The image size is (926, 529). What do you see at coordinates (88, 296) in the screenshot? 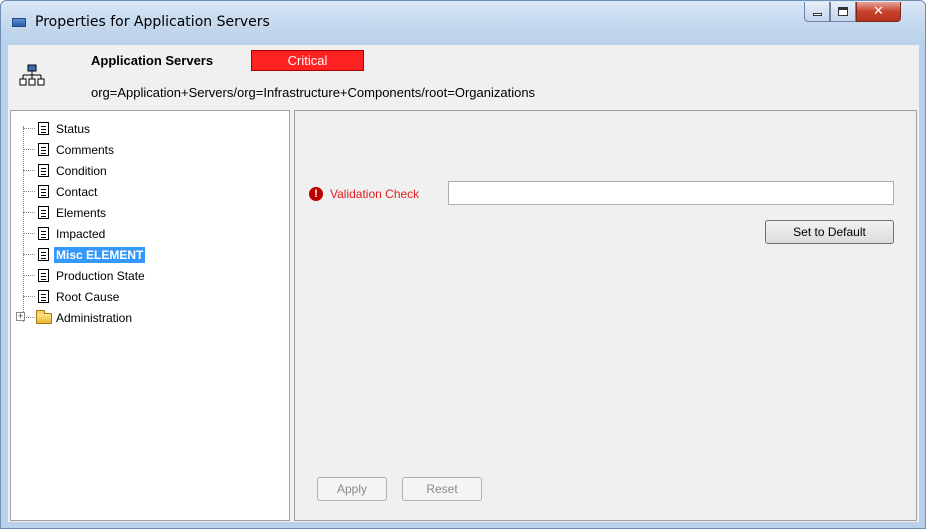
I see `tree-item-label: Root Cause` at bounding box center [88, 296].